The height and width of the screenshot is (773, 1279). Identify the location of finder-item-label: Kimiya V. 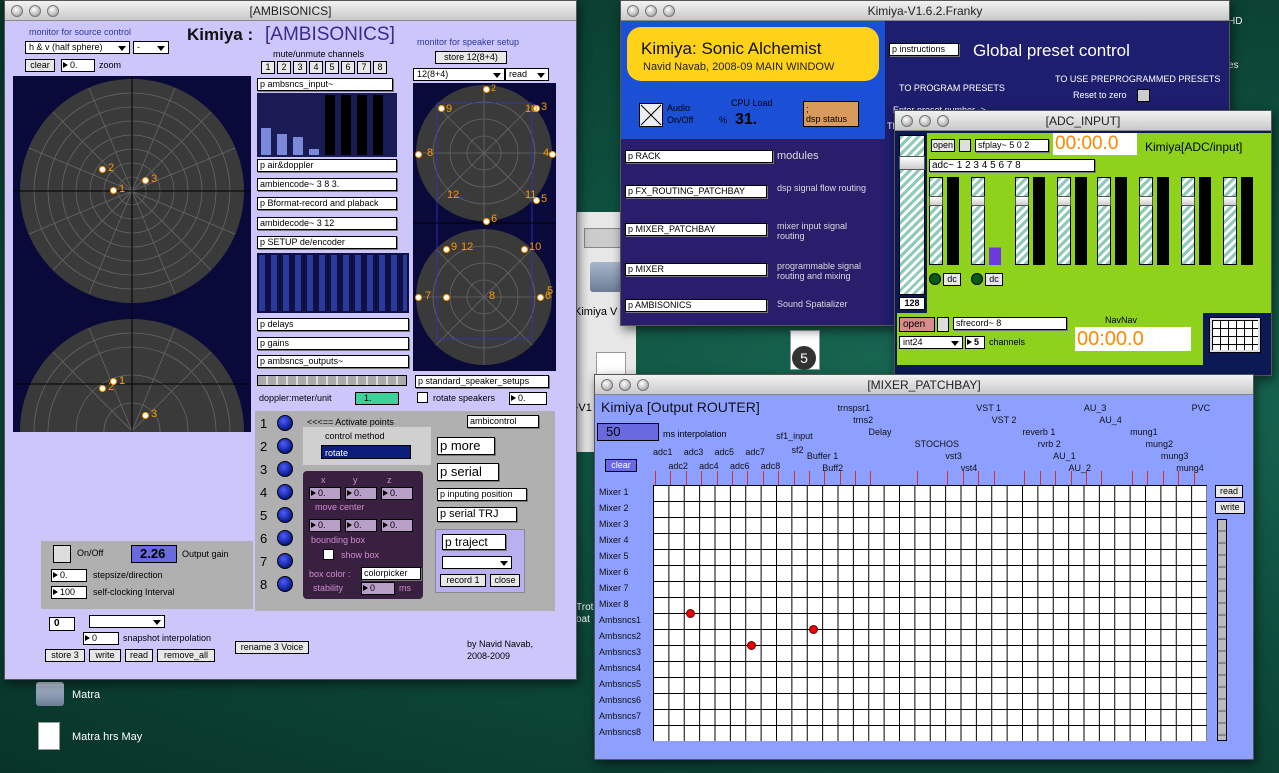
(596, 312).